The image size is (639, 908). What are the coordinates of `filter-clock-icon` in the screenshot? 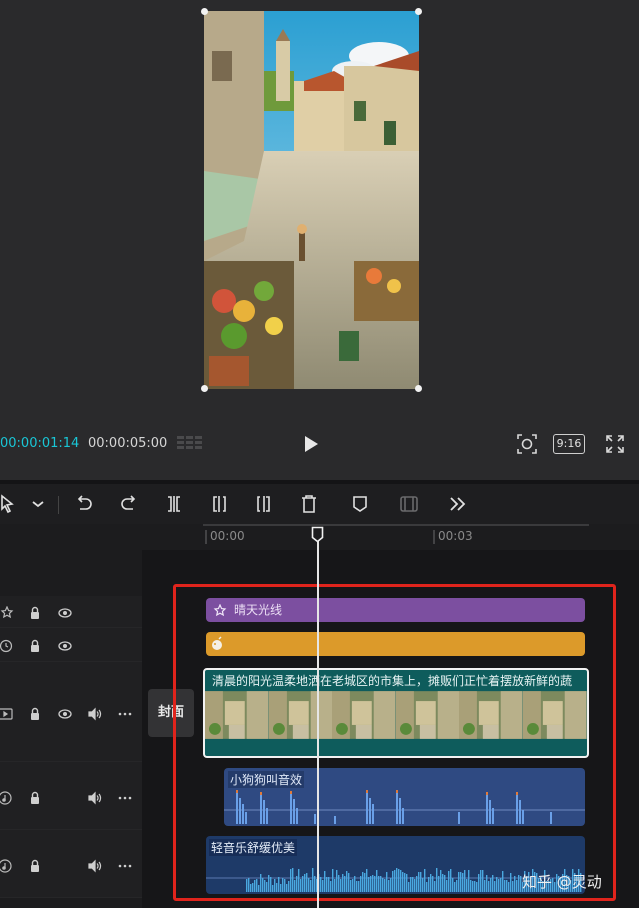 It's located at (7, 645).